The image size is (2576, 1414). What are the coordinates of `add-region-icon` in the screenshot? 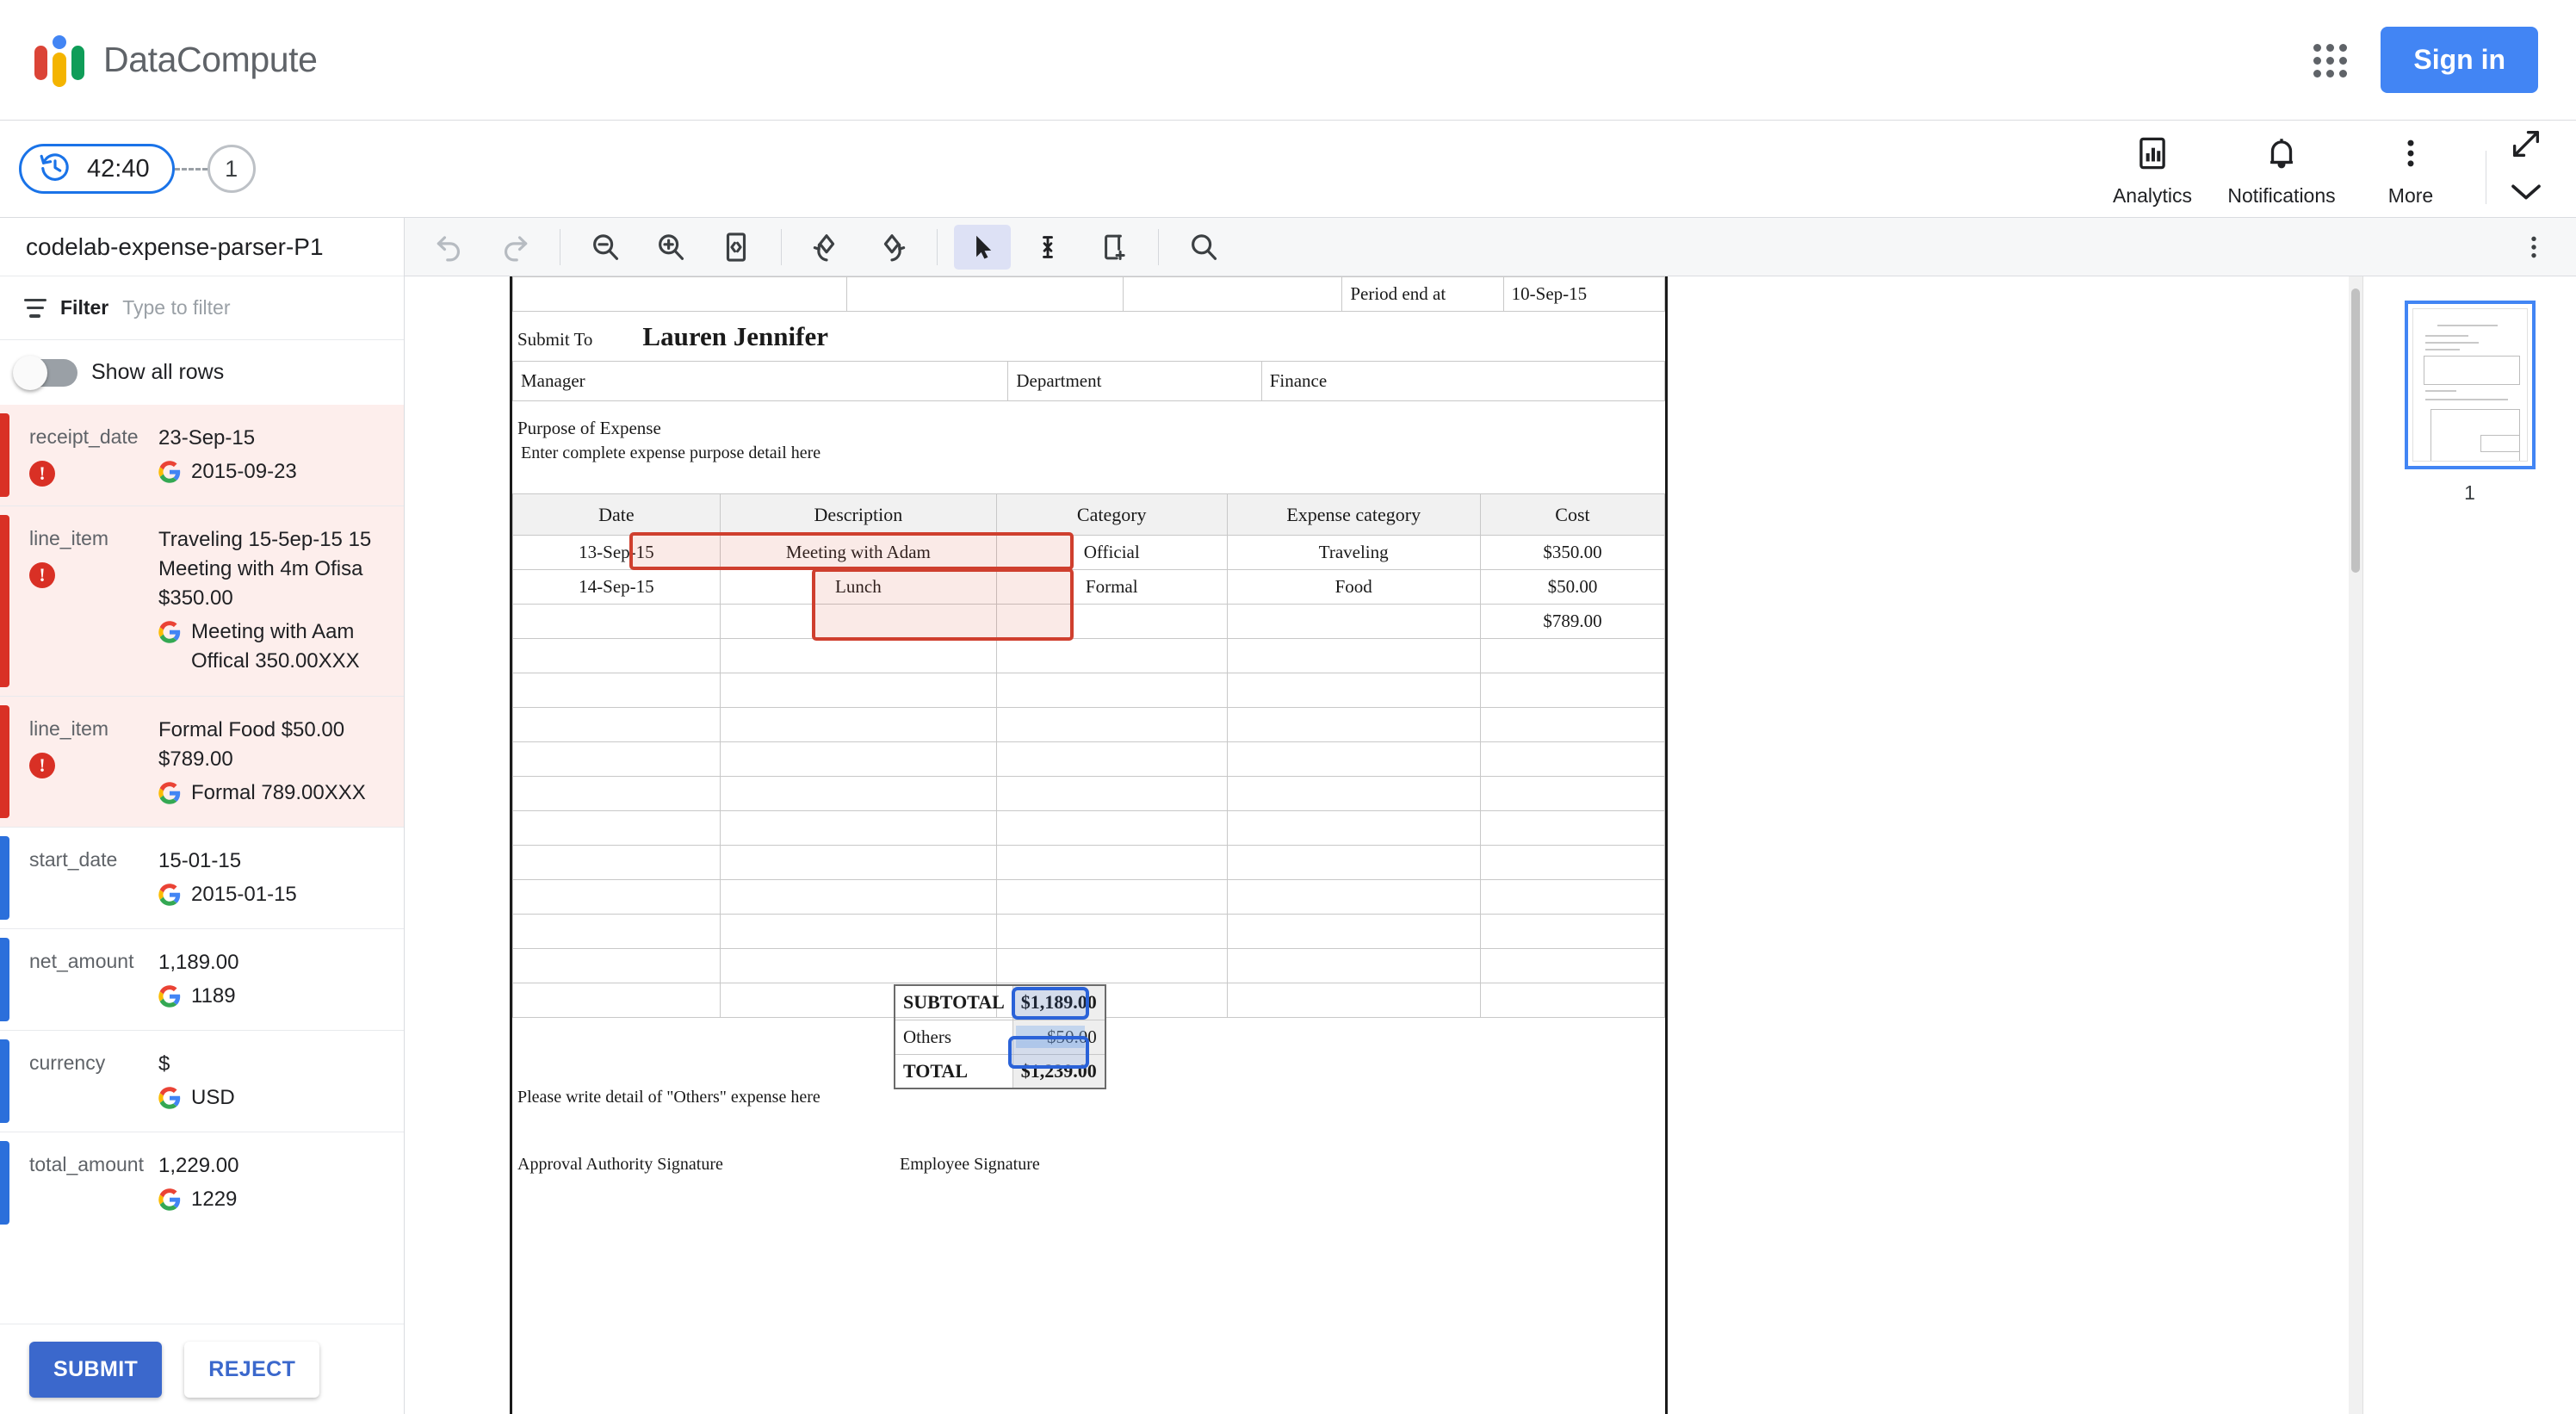 It's located at (1113, 247).